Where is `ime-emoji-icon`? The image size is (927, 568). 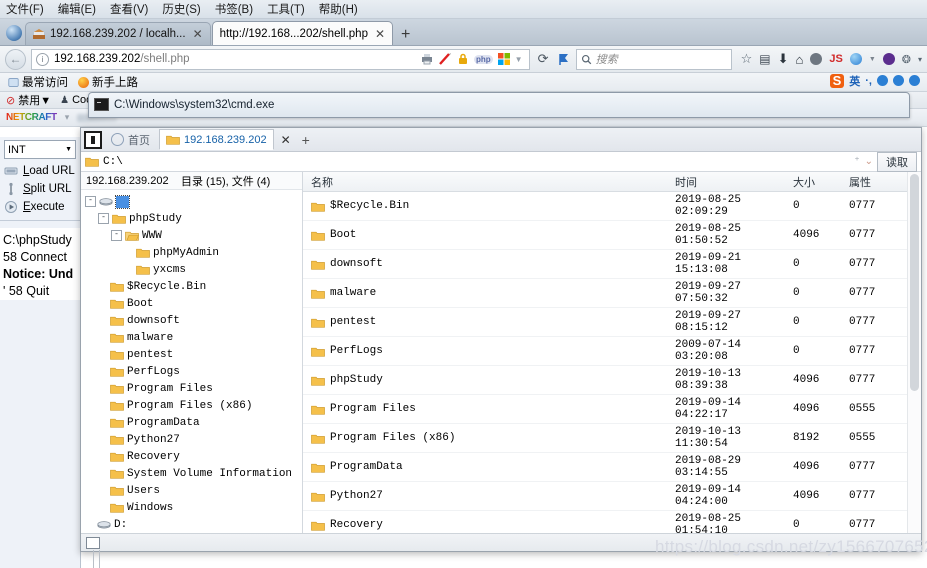
ime-emoji-icon is located at coordinates (882, 80).